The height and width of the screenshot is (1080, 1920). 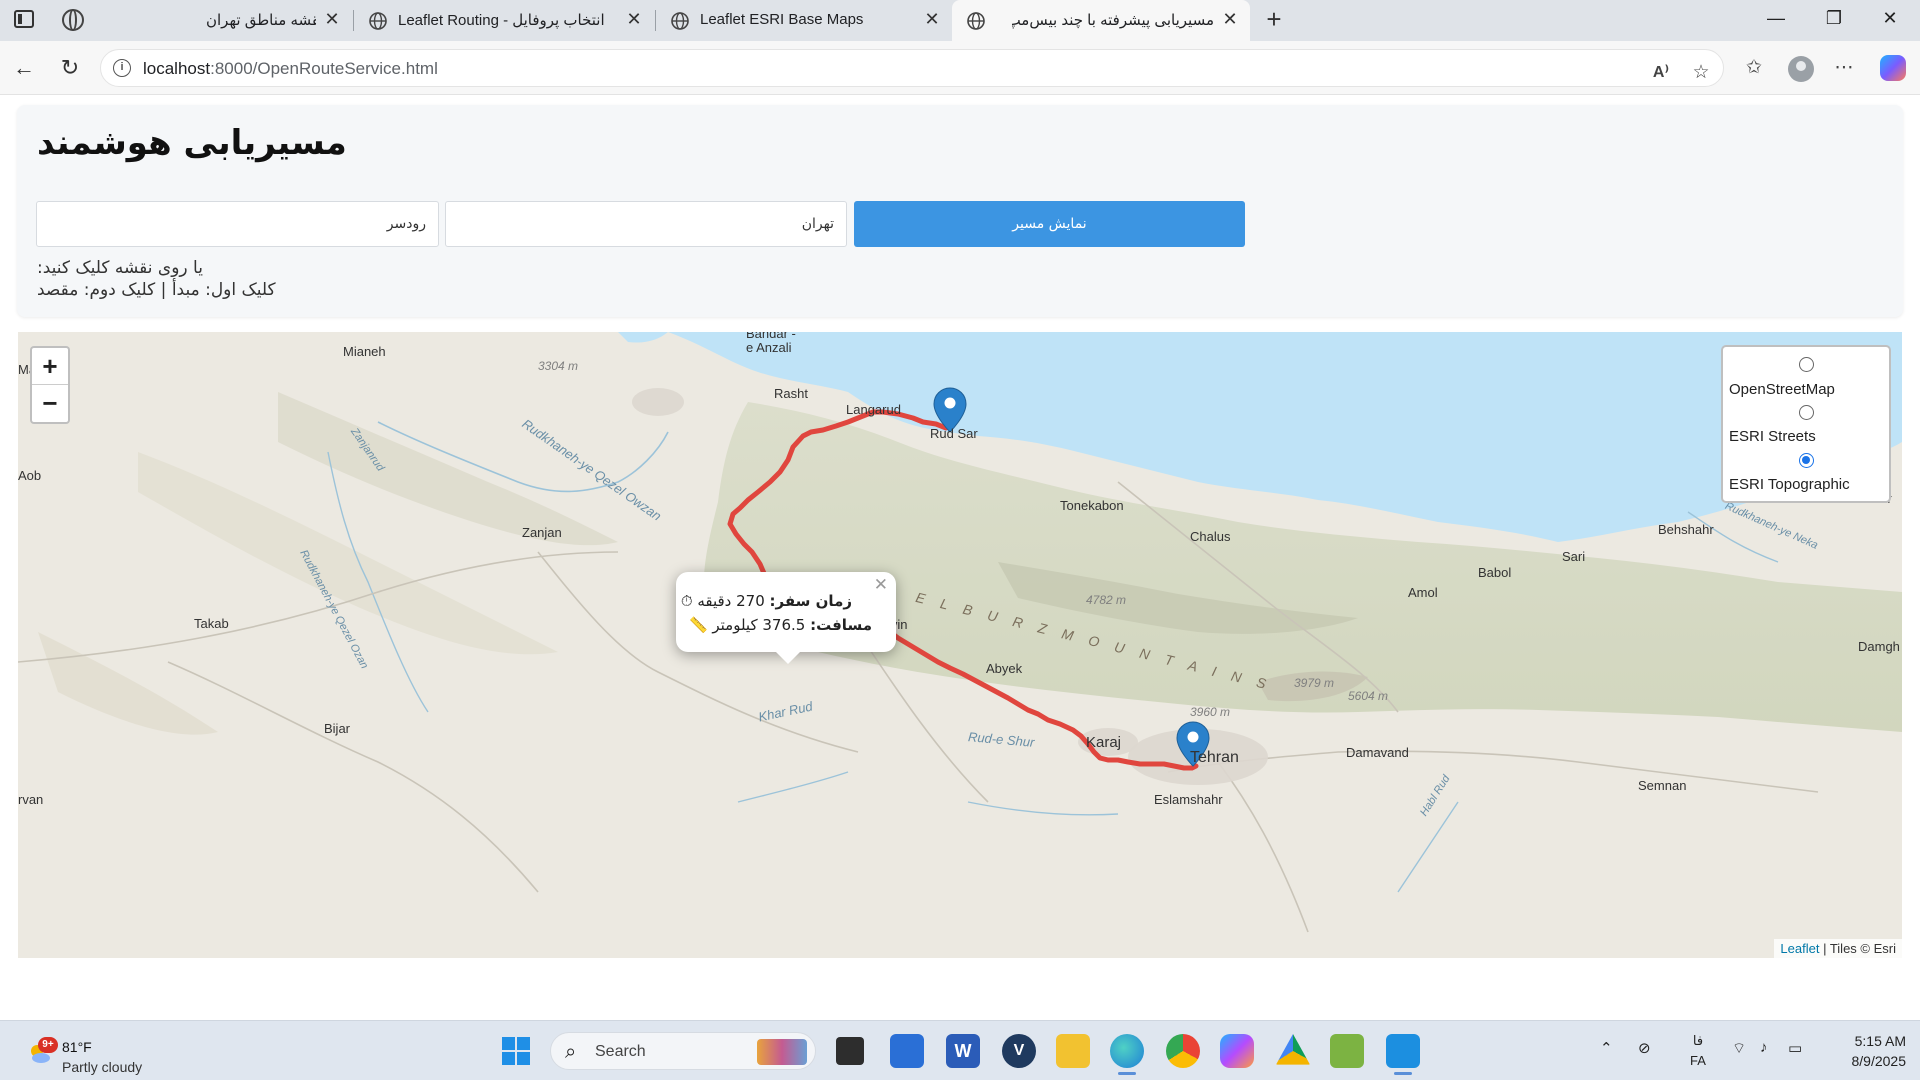 I want to click on taskbar-search: ⌕ Search, so click(x=683, y=1051).